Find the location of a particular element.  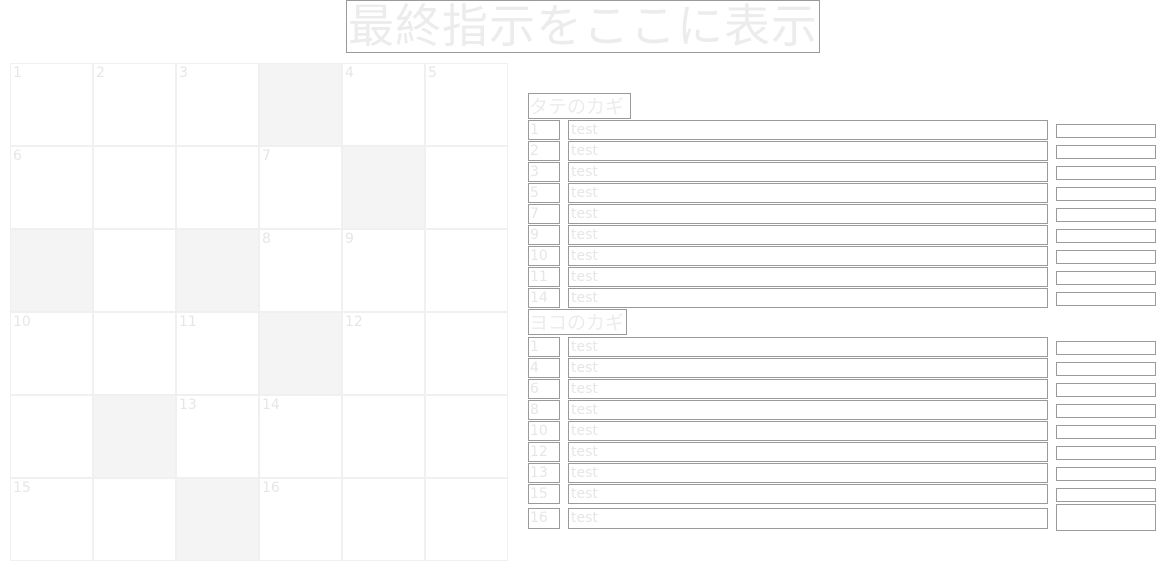

grid-cell-number: 5 is located at coordinates (432, 73).